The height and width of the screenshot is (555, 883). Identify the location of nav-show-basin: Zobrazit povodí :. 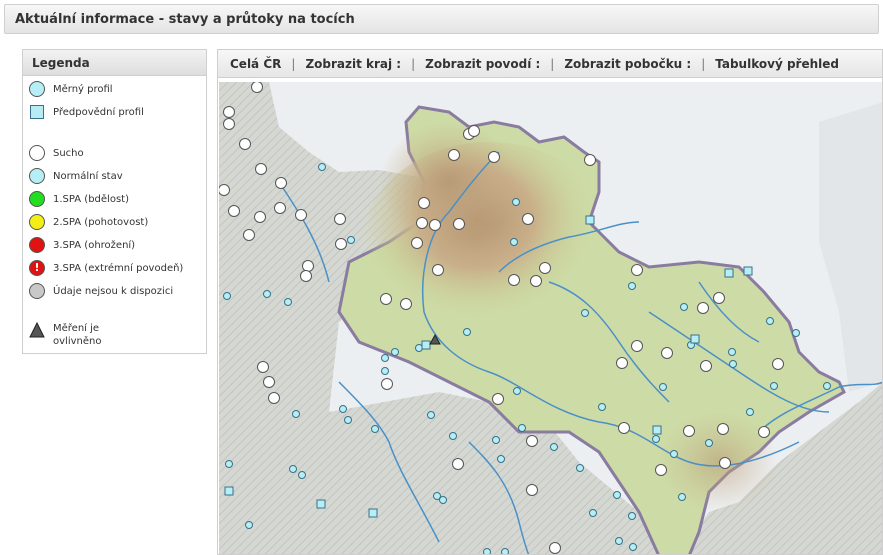
(482, 64).